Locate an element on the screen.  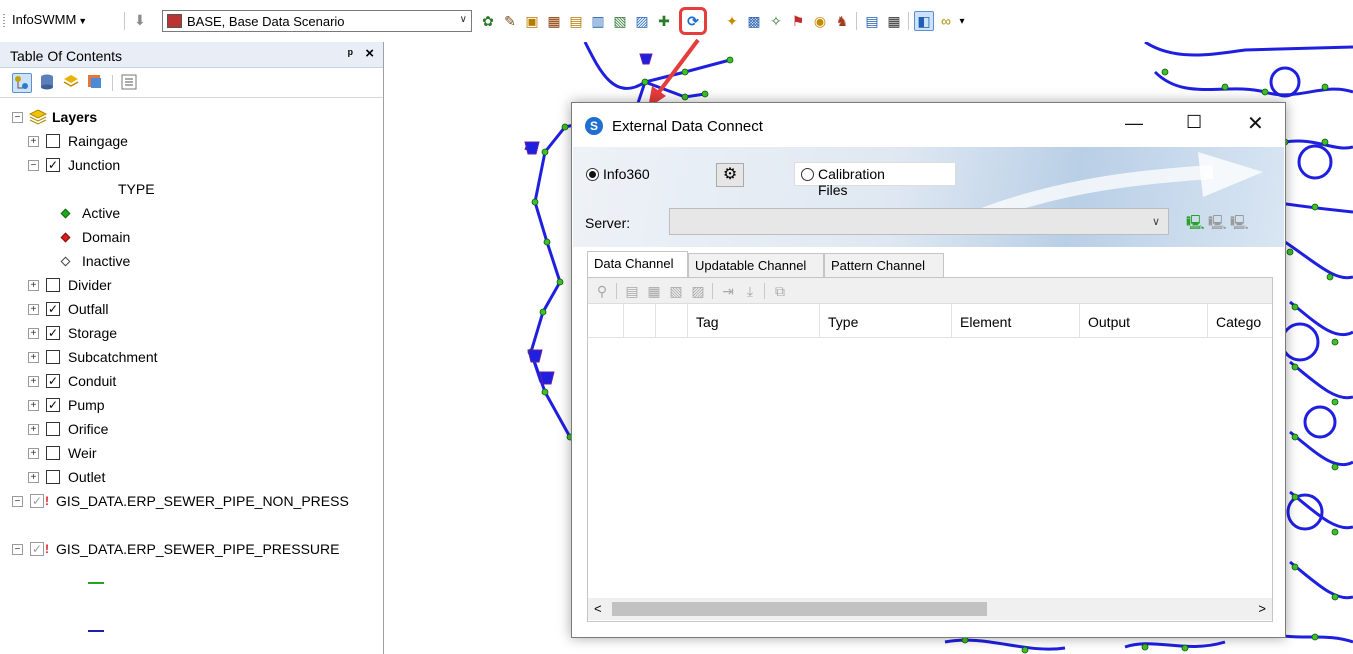
column-tag: Tag is located at coordinates (754, 321).